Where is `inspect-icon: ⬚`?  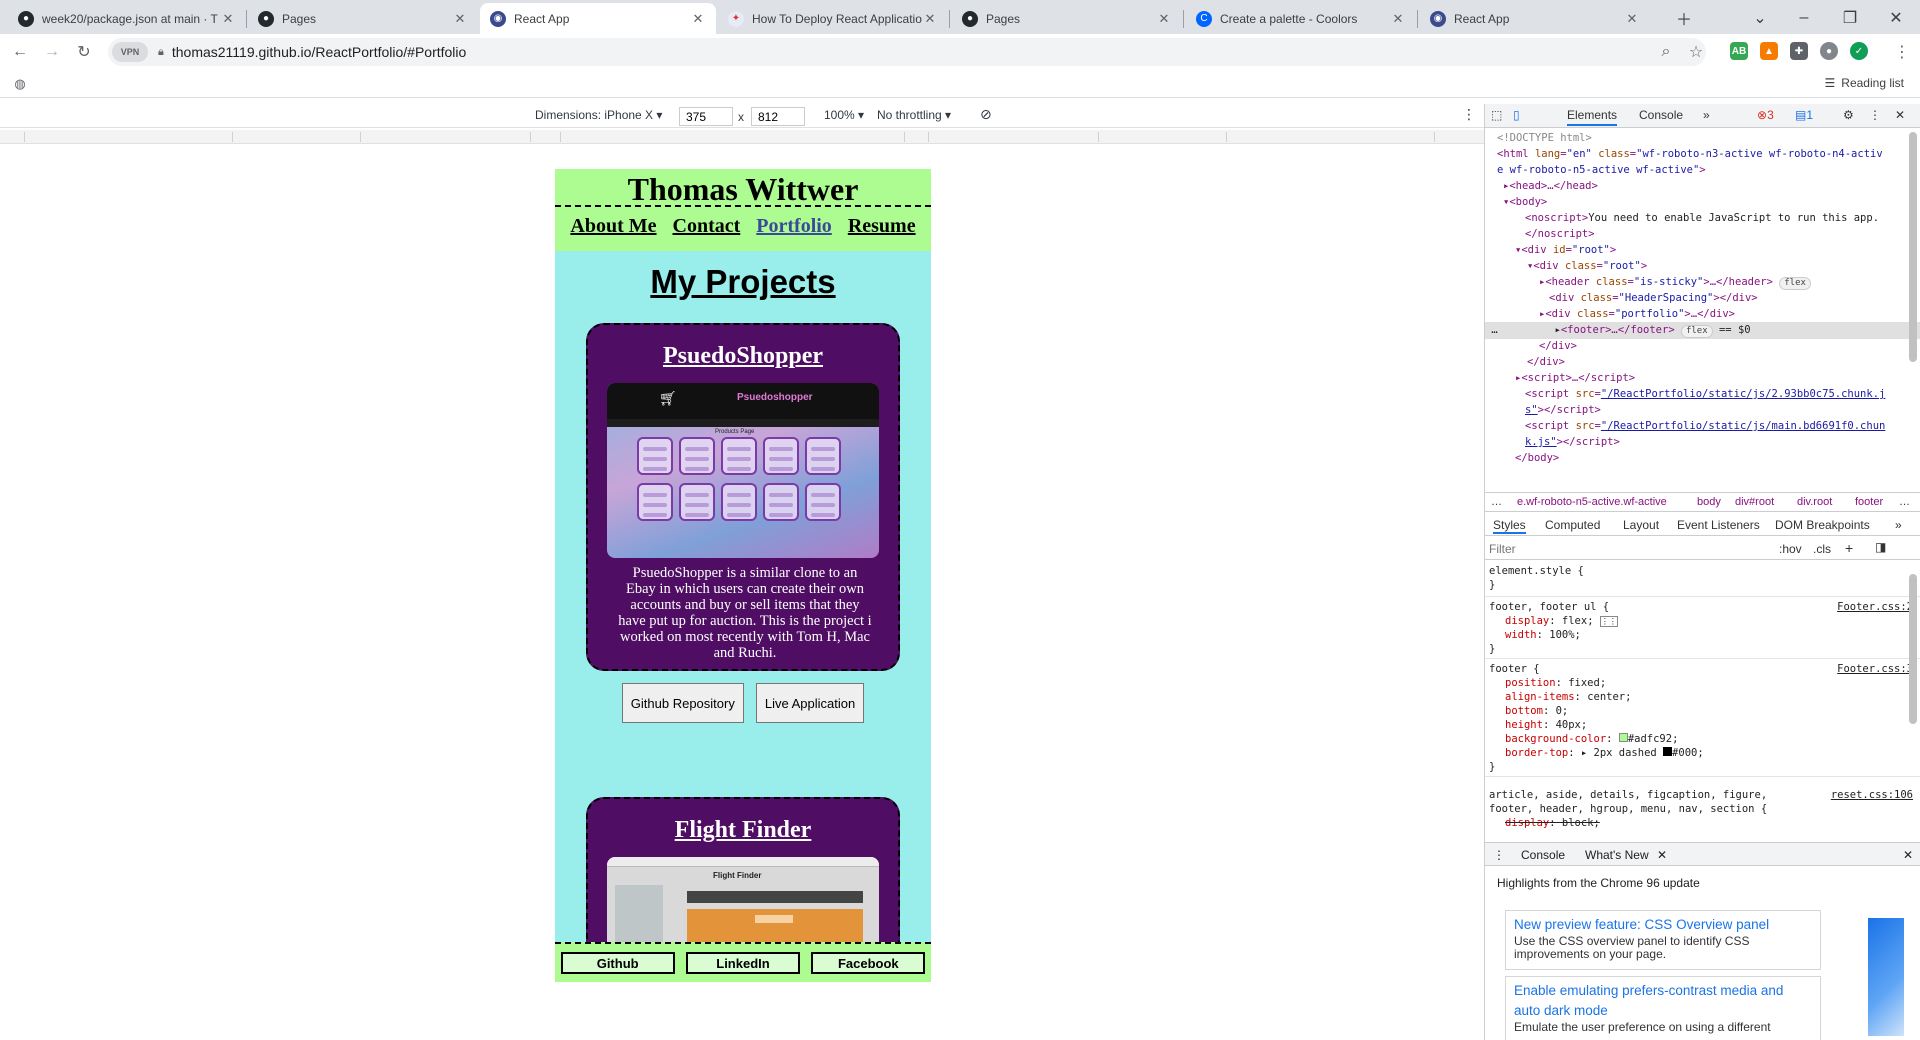 inspect-icon: ⬚ is located at coordinates (1496, 115).